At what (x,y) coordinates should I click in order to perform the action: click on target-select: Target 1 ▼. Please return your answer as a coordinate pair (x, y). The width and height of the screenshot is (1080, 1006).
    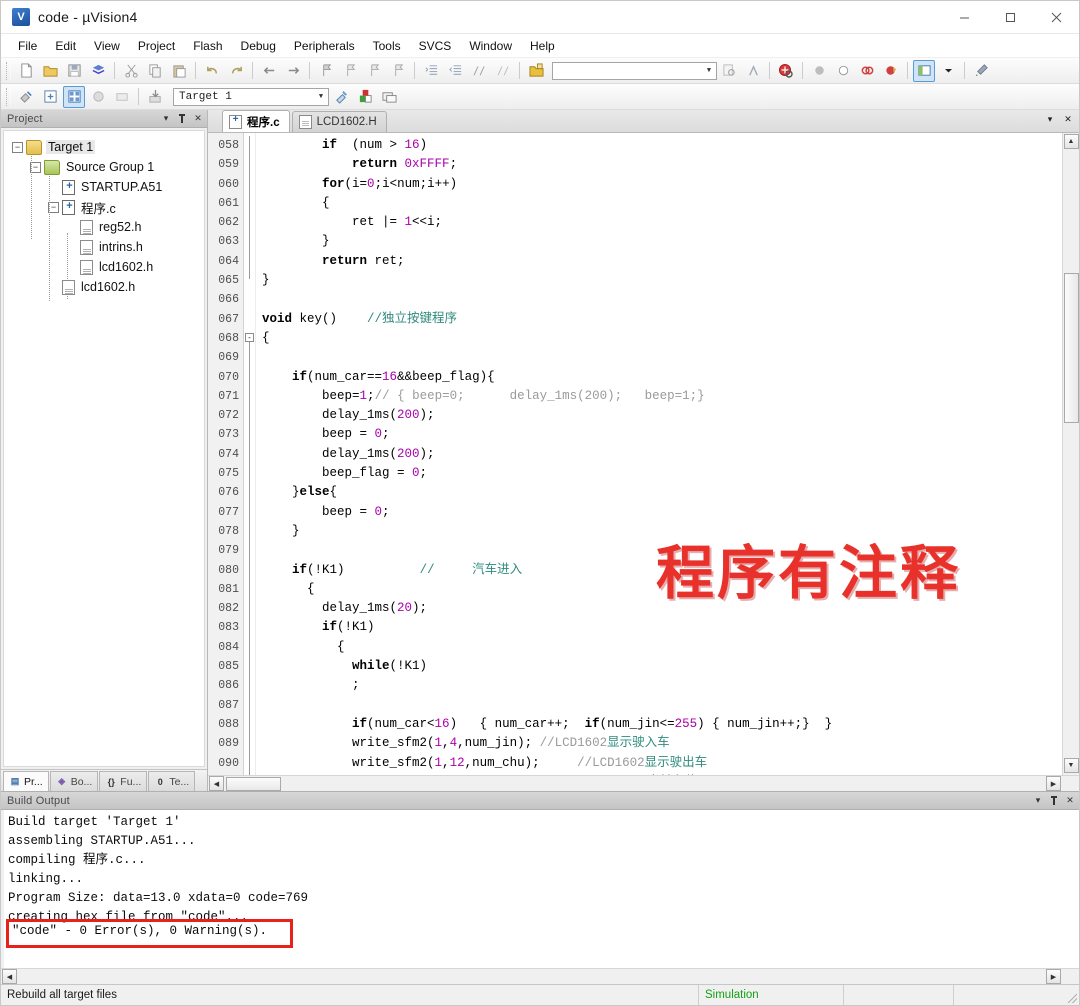
    Looking at the image, I should click on (251, 96).